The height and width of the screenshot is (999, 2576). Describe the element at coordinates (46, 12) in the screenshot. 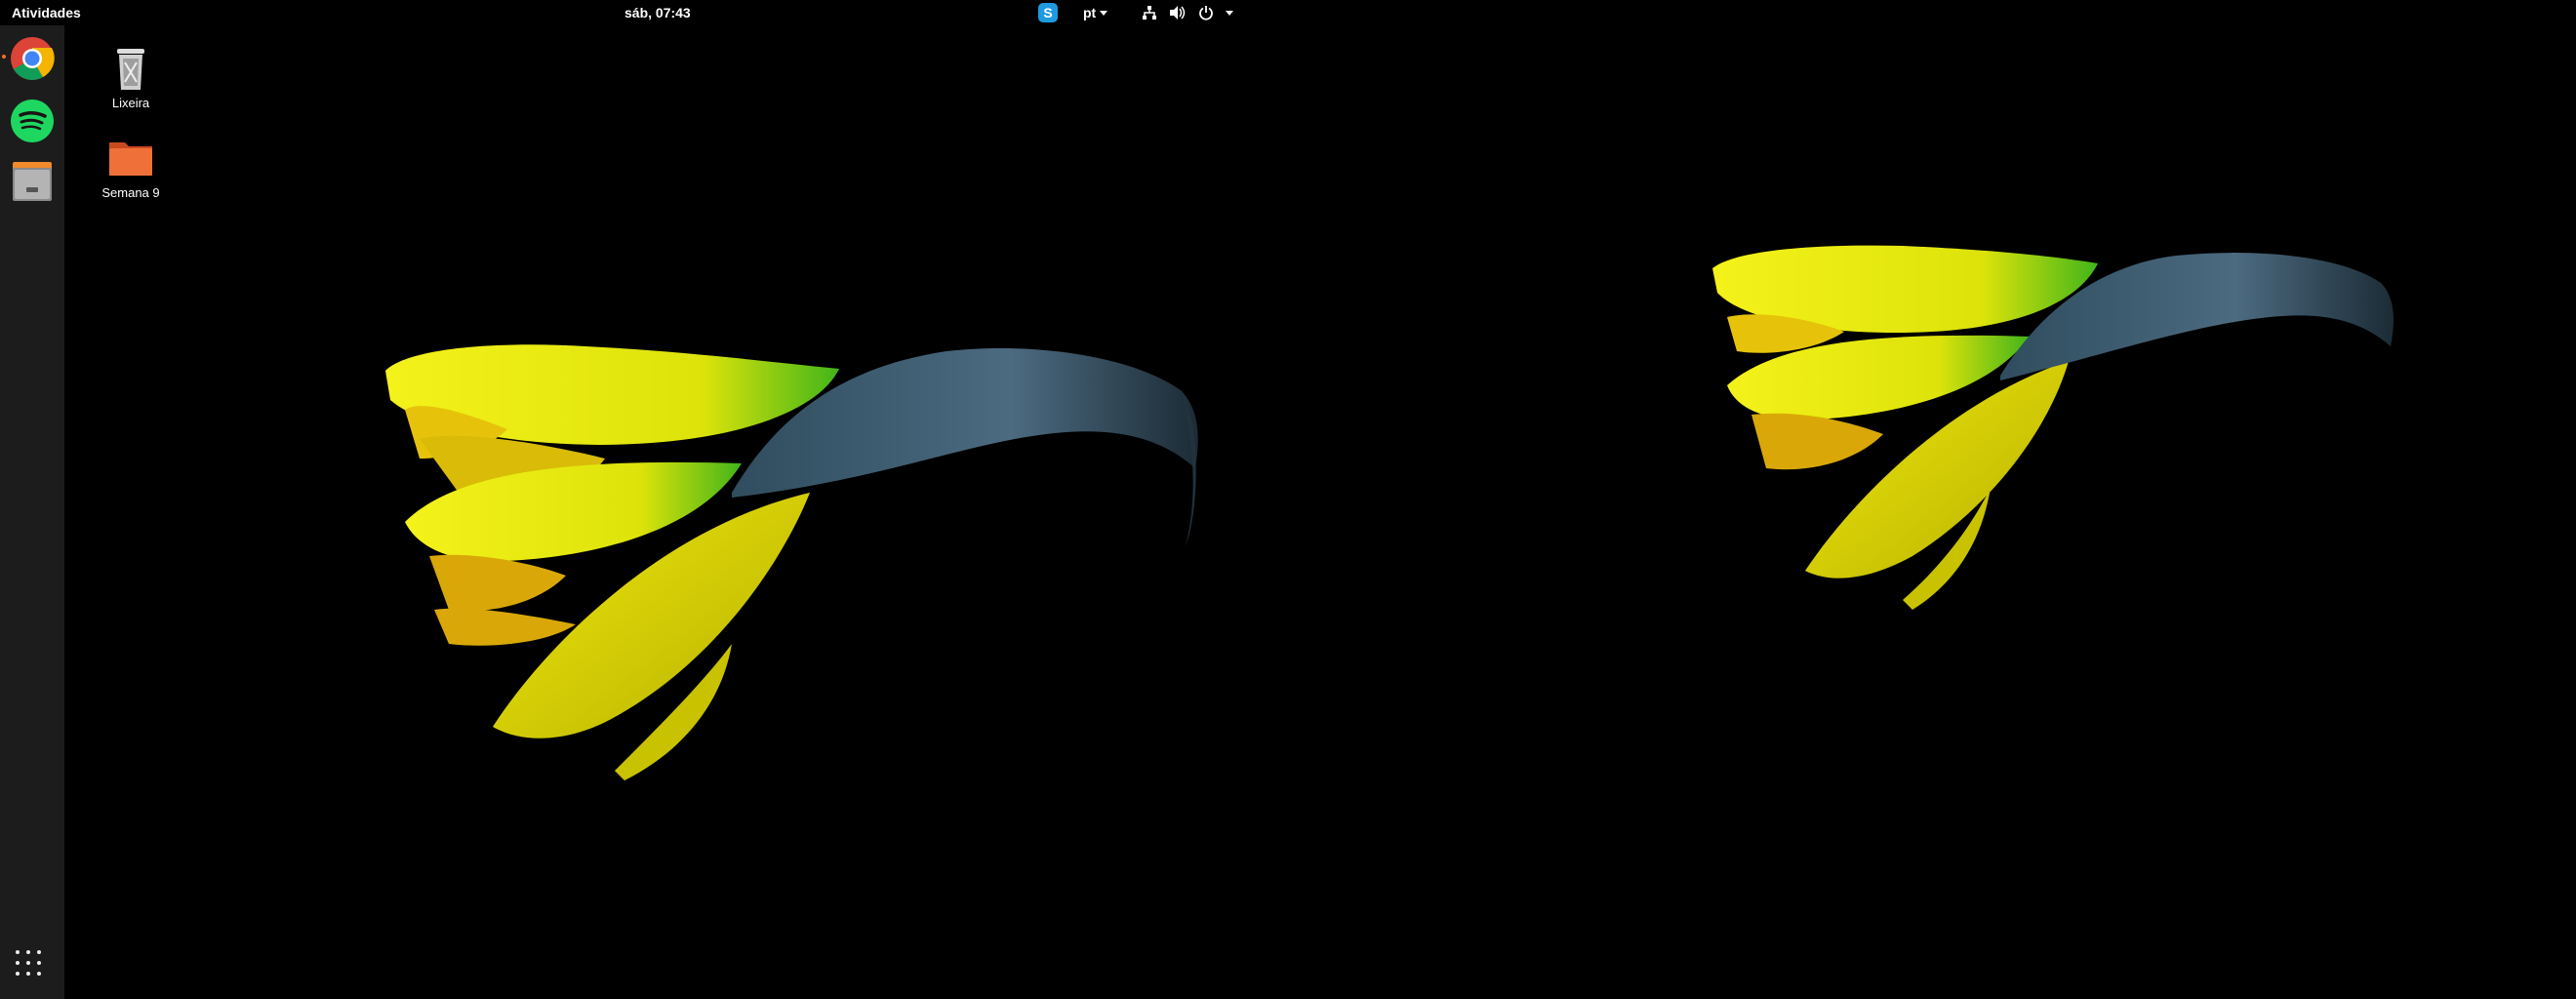

I see `activities-button: Atividades` at that location.